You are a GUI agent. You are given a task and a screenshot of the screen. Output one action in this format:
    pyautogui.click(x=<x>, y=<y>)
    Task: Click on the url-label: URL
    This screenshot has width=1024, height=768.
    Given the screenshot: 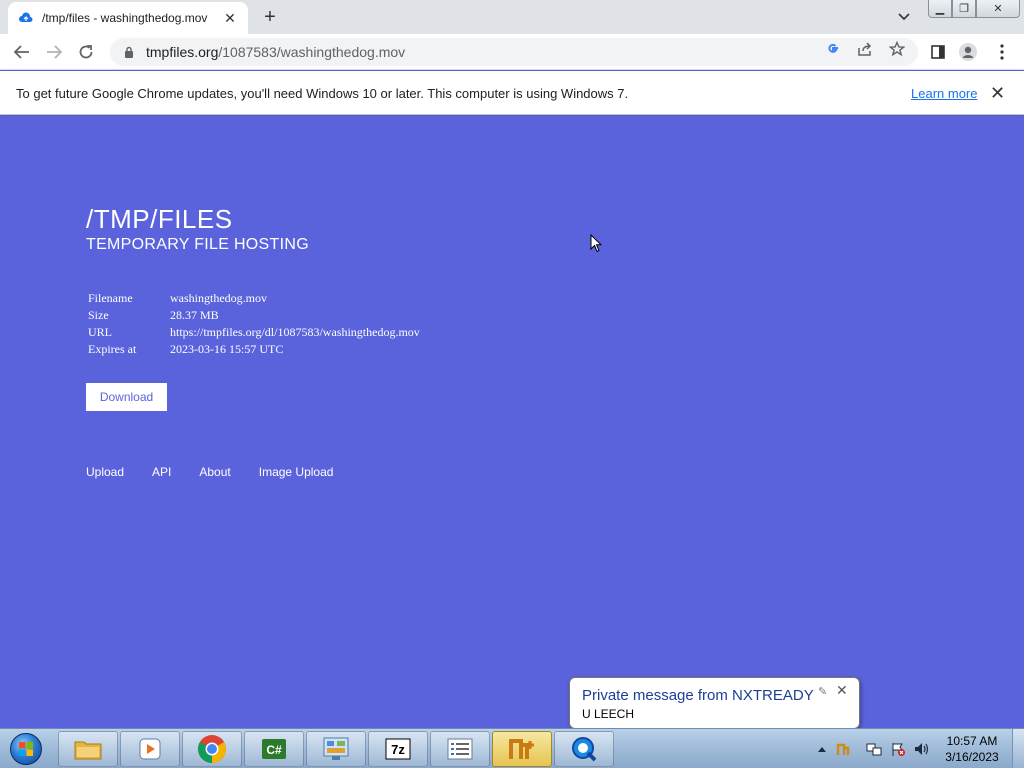 What is the action you would take?
    pyautogui.click(x=100, y=332)
    